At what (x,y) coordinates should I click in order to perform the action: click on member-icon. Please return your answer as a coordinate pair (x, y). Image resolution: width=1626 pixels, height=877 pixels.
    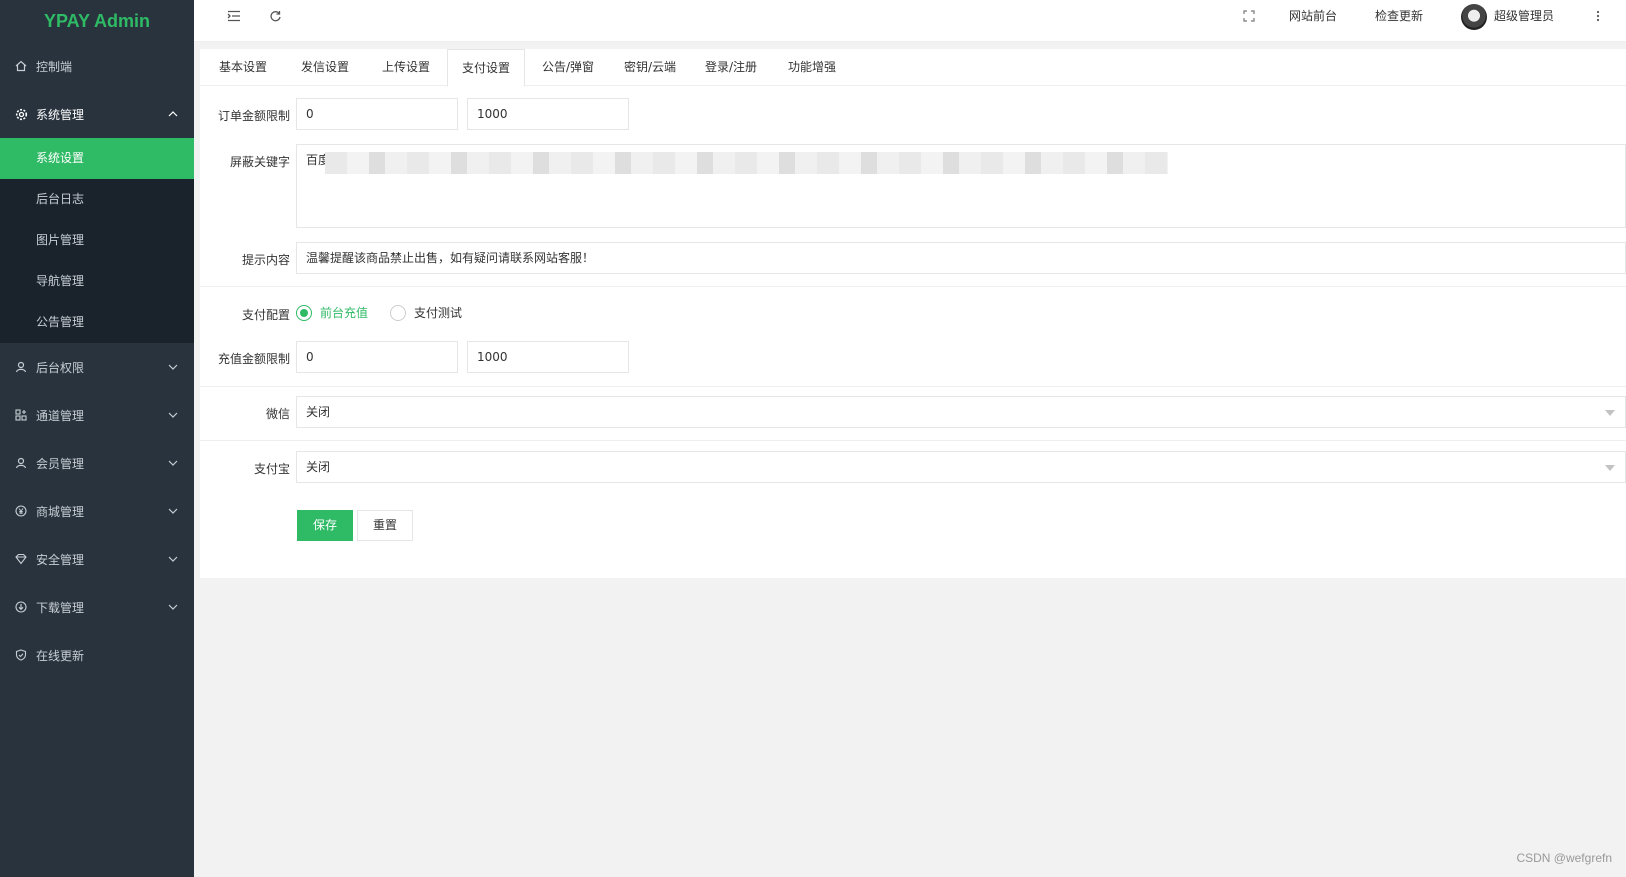
    Looking at the image, I should click on (21, 463).